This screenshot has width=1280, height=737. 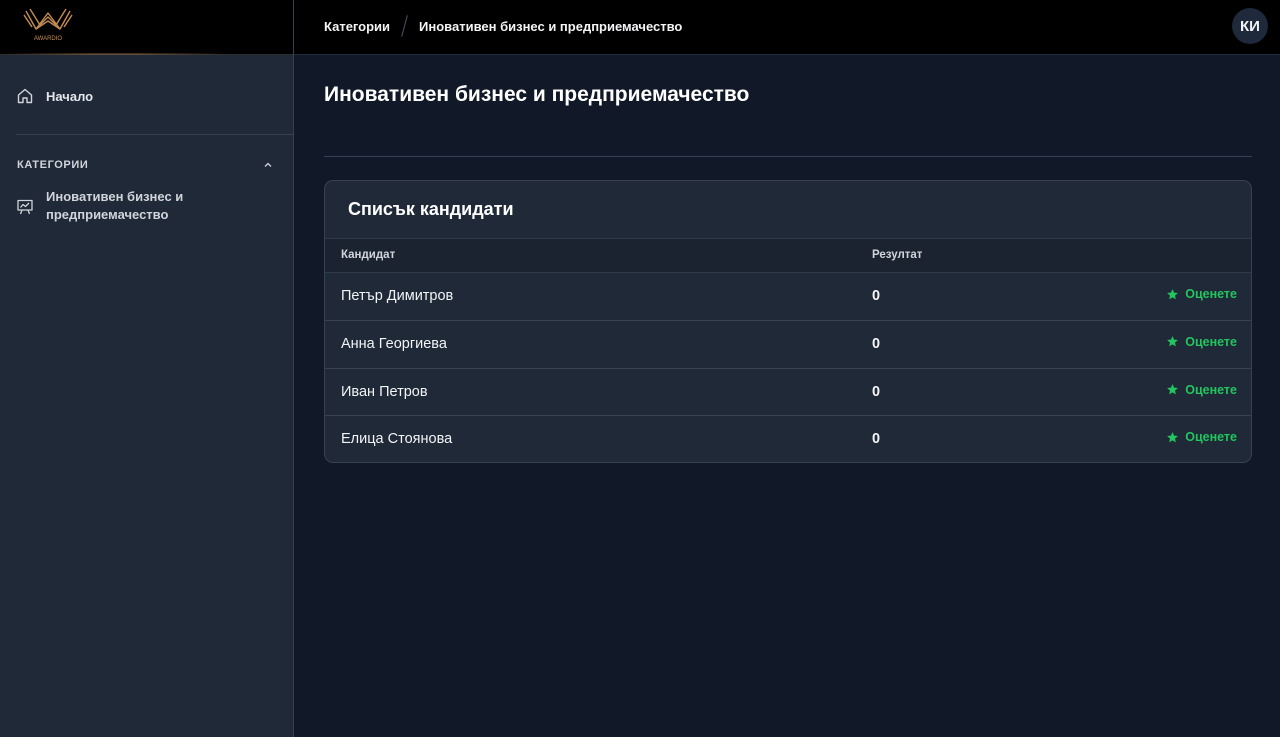 What do you see at coordinates (53, 165) in the screenshot?
I see `categories-heading: КАТЕГОРИИ` at bounding box center [53, 165].